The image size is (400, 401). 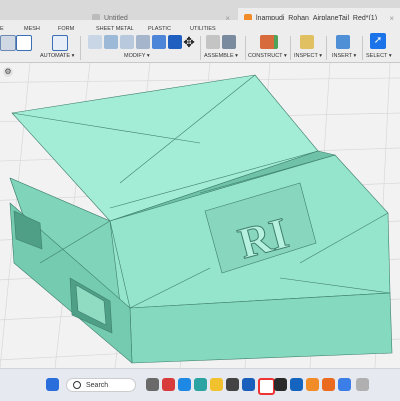 What do you see at coordinates (60, 43) in the screenshot?
I see `automate-icon` at bounding box center [60, 43].